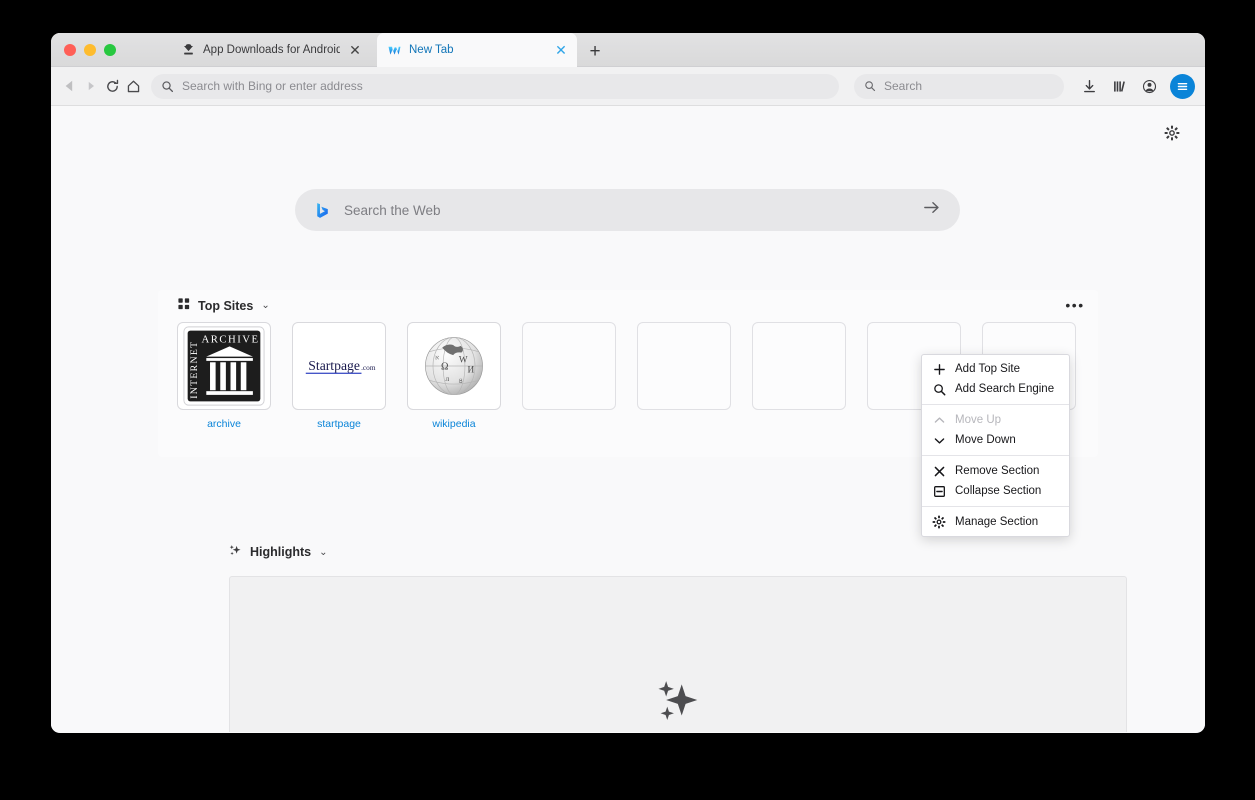 Image resolution: width=1255 pixels, height=800 pixels. Describe the element at coordinates (939, 369) in the screenshot. I see `plus-icon` at that location.